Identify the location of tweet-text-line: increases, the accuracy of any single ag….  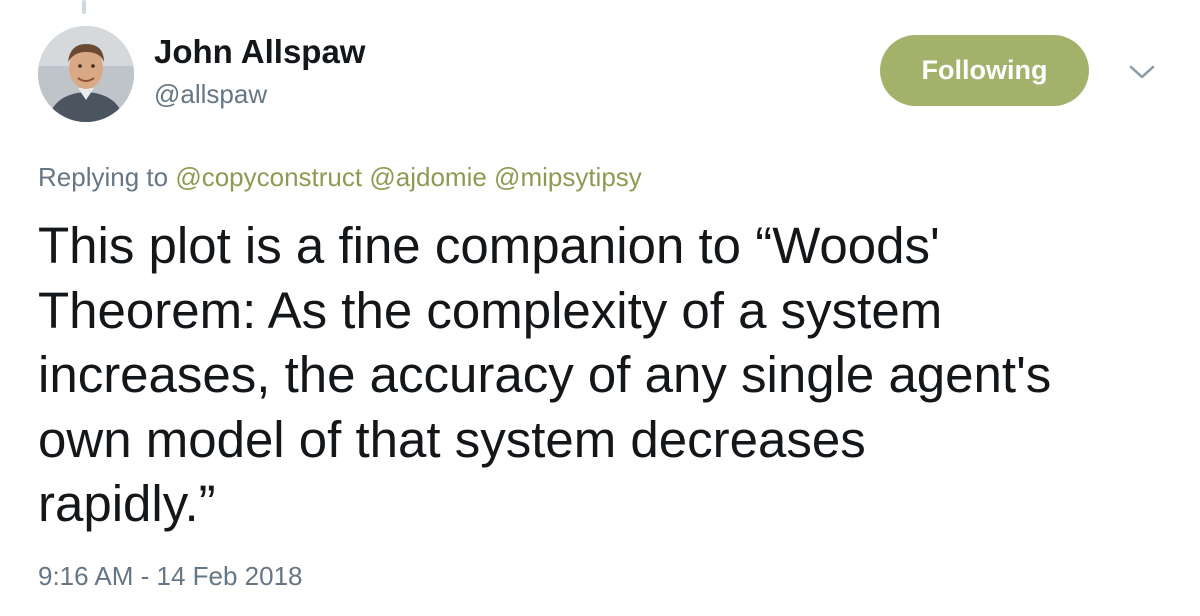
(545, 374).